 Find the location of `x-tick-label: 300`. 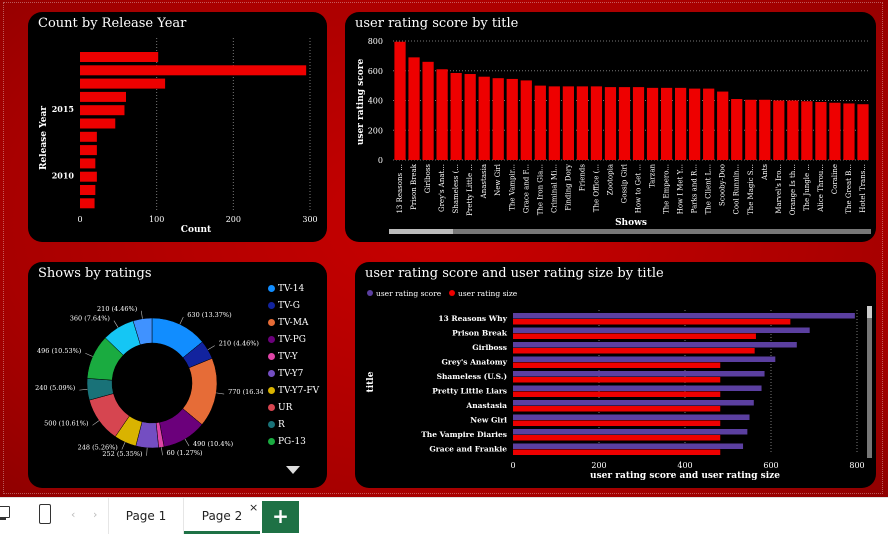

x-tick-label: 300 is located at coordinates (309, 219).